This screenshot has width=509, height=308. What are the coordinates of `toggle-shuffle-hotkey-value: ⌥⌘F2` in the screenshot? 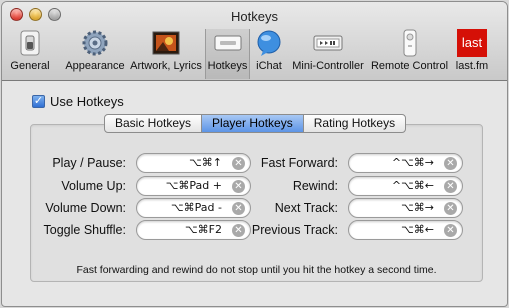 It's located at (203, 229).